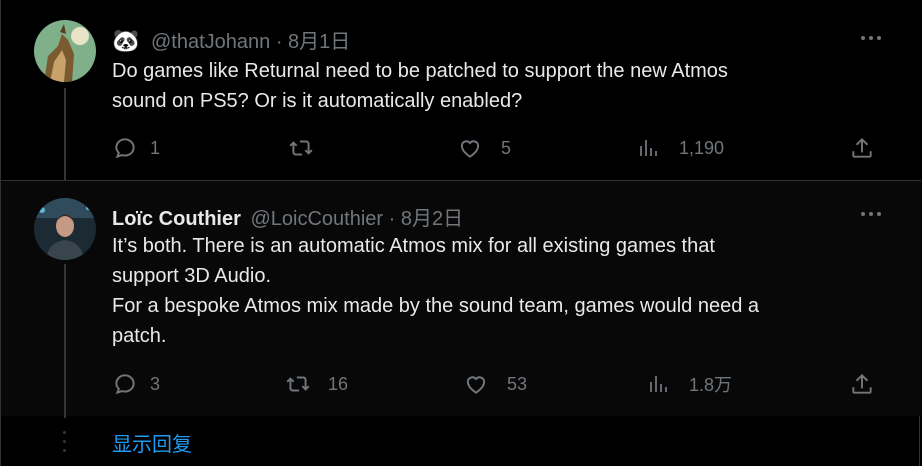 This screenshot has height=466, width=922. I want to click on tweet-1-actions: 1 5 1,190, so click(496, 148).